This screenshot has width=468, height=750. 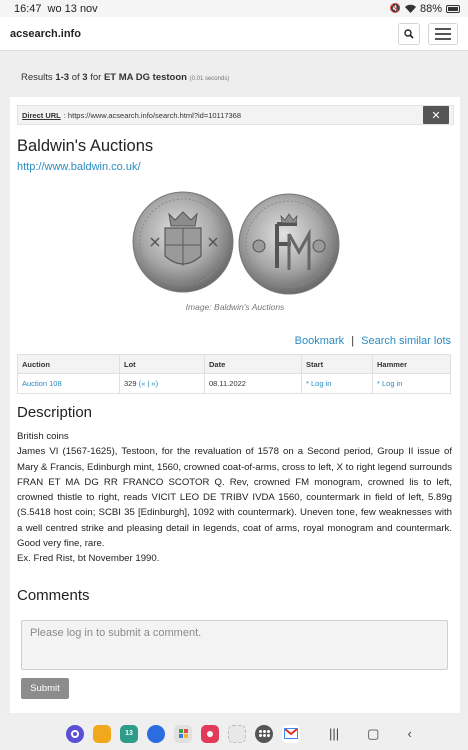 I want to click on col-date: Date, so click(x=253, y=364).